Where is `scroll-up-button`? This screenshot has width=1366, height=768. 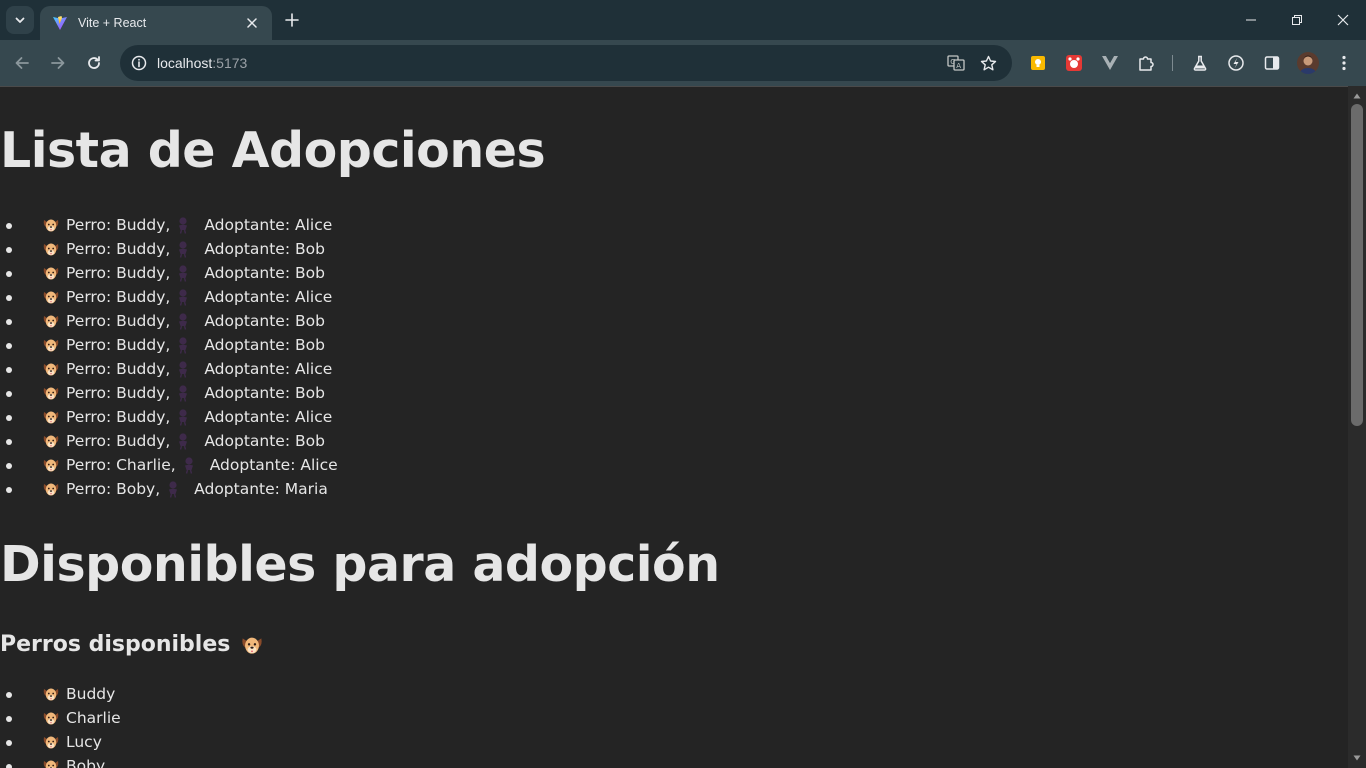
scroll-up-button is located at coordinates (1357, 96).